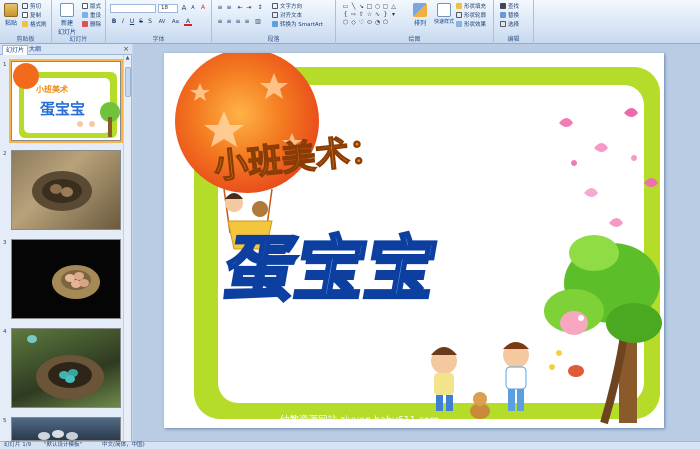  Describe the element at coordinates (393, 6) in the screenshot. I see `shape-triangle: △` at that location.